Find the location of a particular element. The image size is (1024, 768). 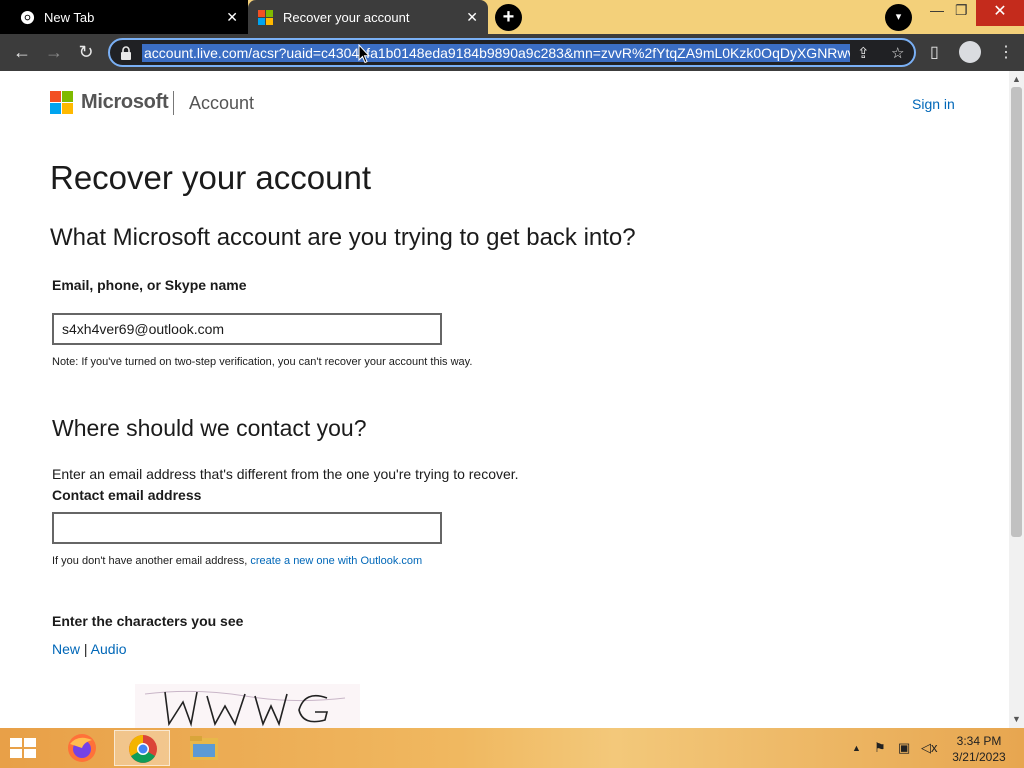

page-scrollbar: ▲ ▼ is located at coordinates (1016, 399).